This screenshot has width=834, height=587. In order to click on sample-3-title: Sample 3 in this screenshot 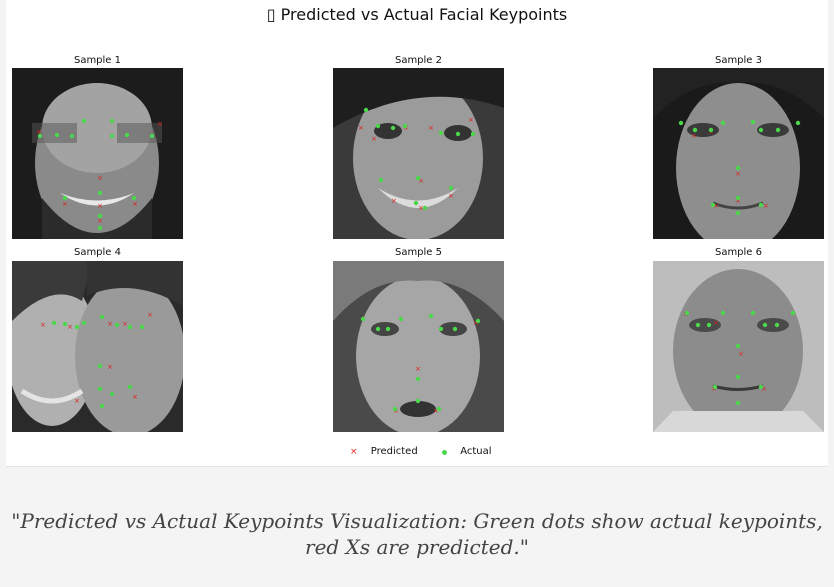, I will do `click(738, 60)`.